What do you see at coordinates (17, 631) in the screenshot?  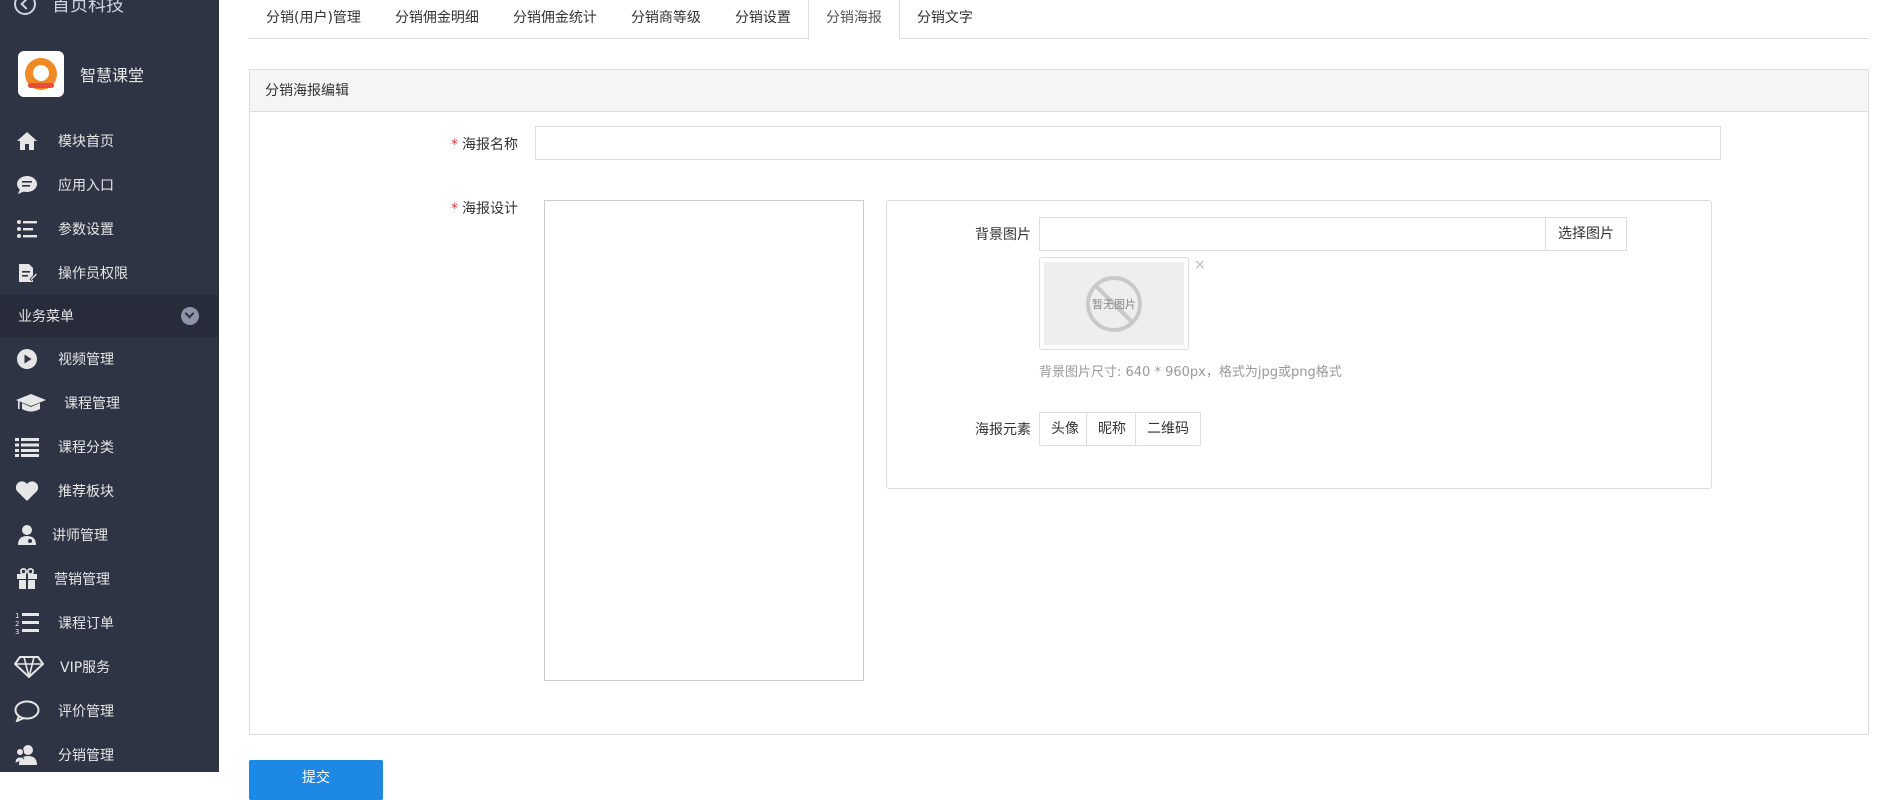 I see `svg-text: 3` at bounding box center [17, 631].